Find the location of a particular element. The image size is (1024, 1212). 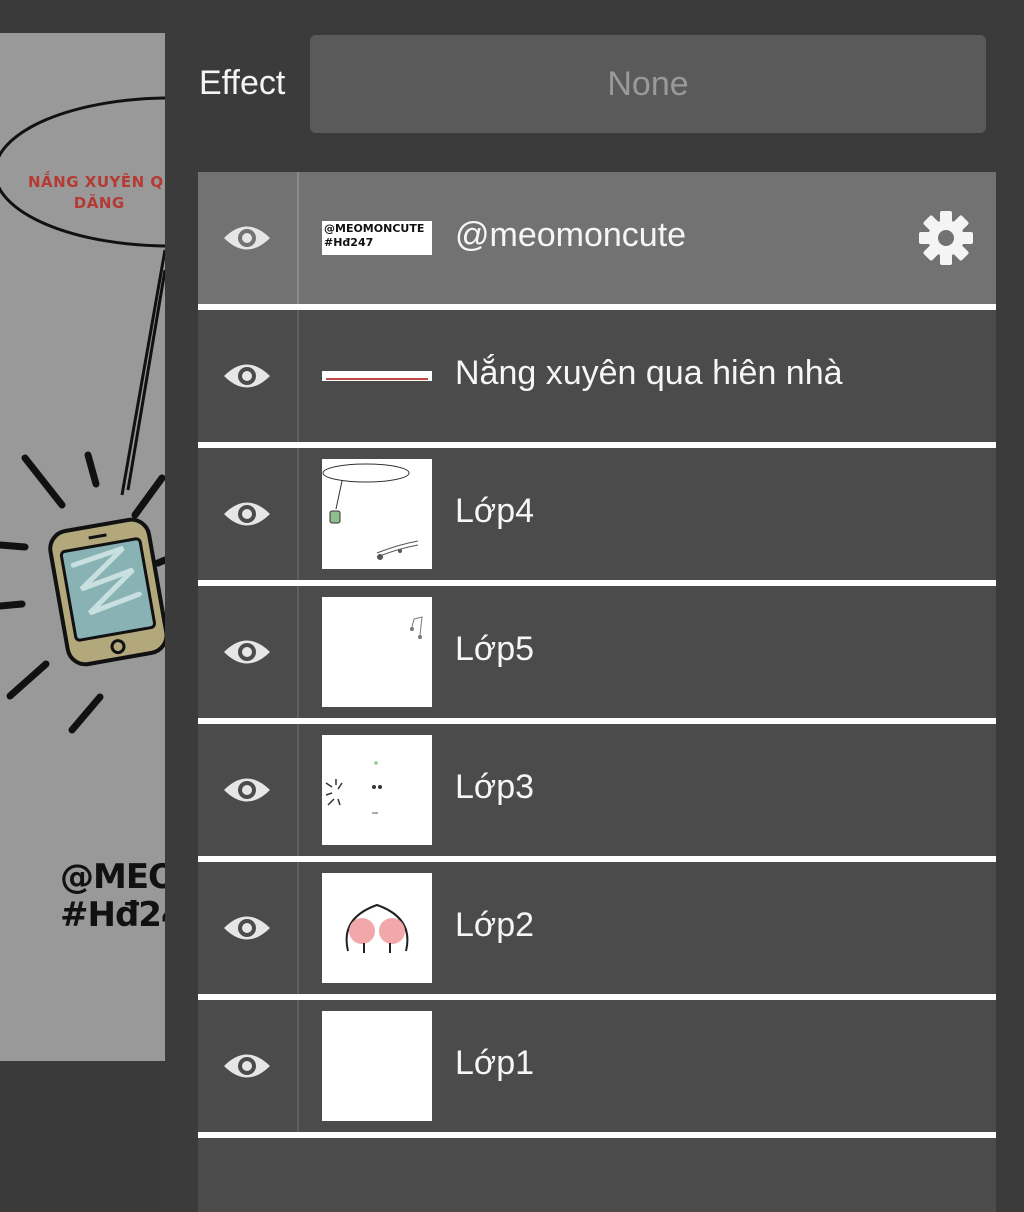

layer-thumbnail: @MEOMONCUTE #Hđ247 is located at coordinates (377, 238).